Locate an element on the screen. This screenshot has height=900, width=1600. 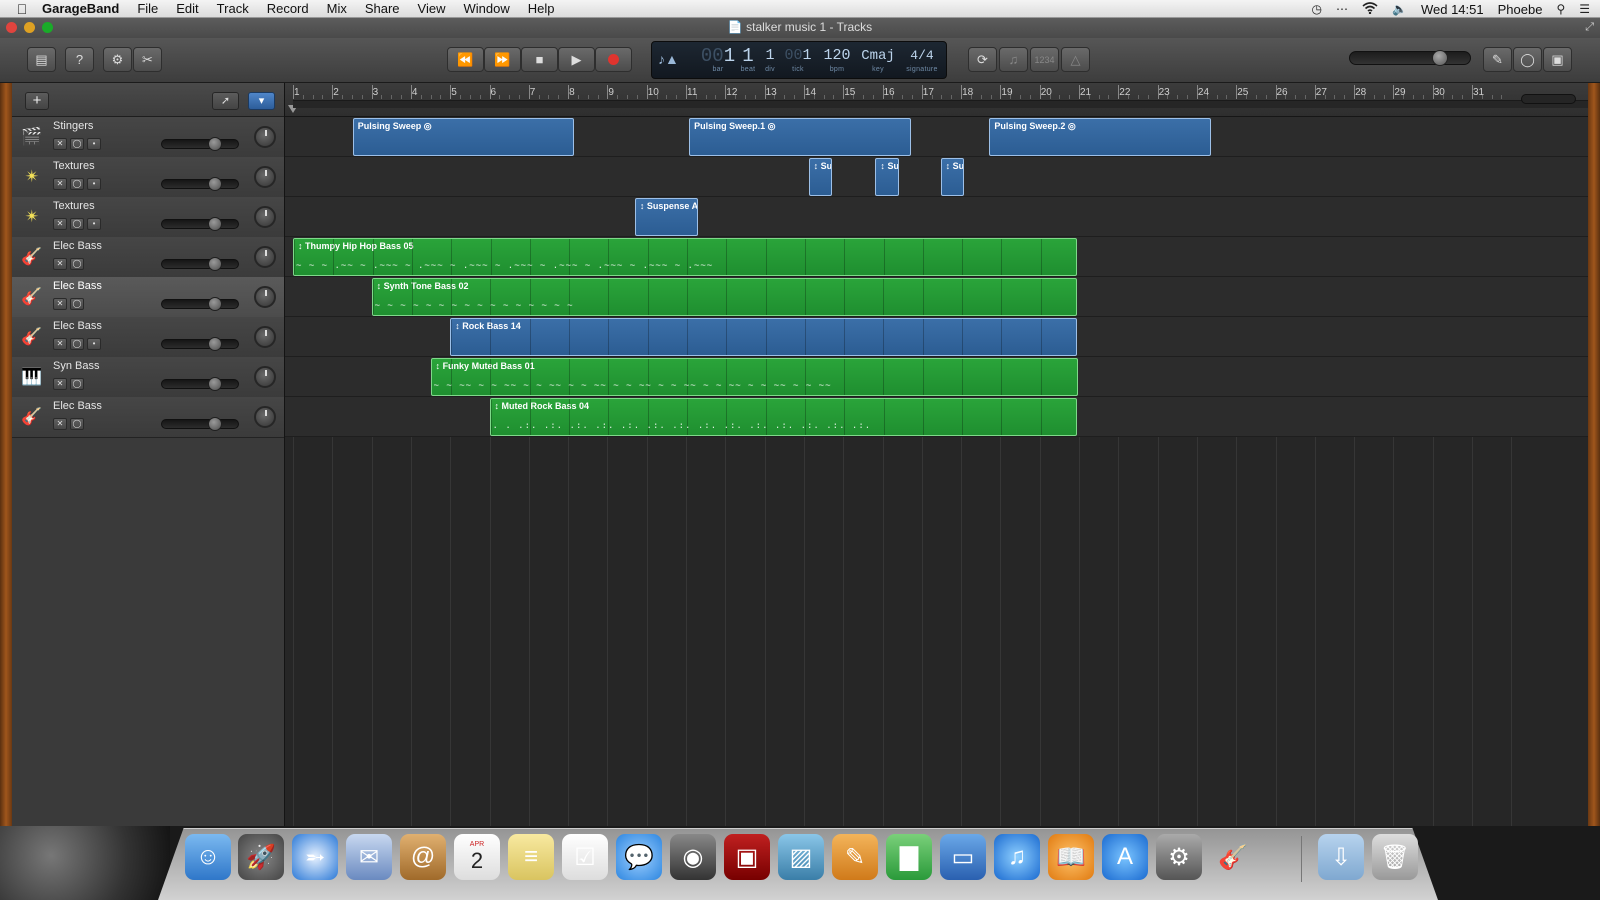
add-track-button: + is located at coordinates (37, 101).